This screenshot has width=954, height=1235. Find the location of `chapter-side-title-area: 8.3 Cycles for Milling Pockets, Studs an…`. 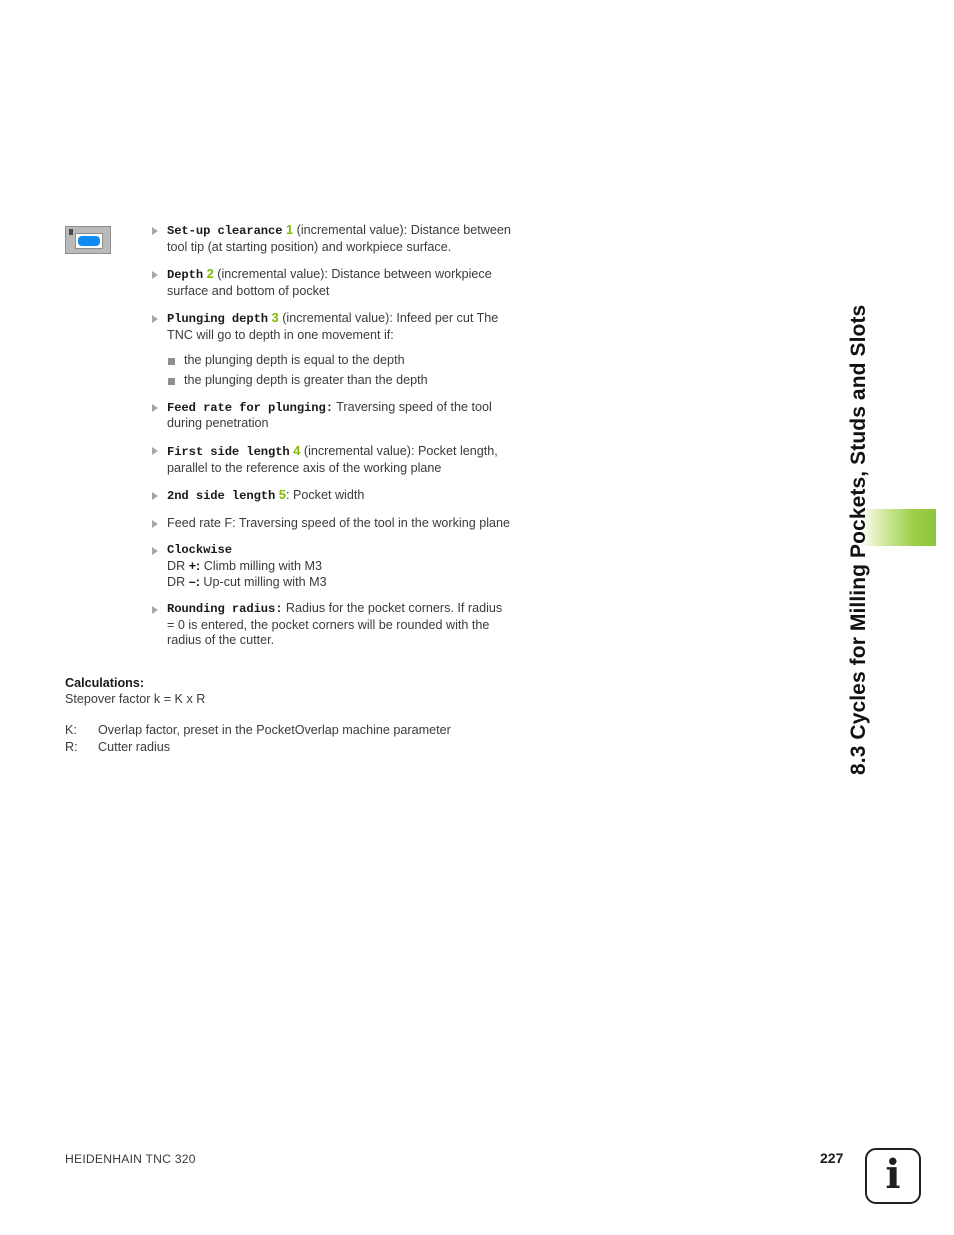

chapter-side-title-area: 8.3 Cycles for Milling Pockets, Studs an… is located at coordinates (894, 617).